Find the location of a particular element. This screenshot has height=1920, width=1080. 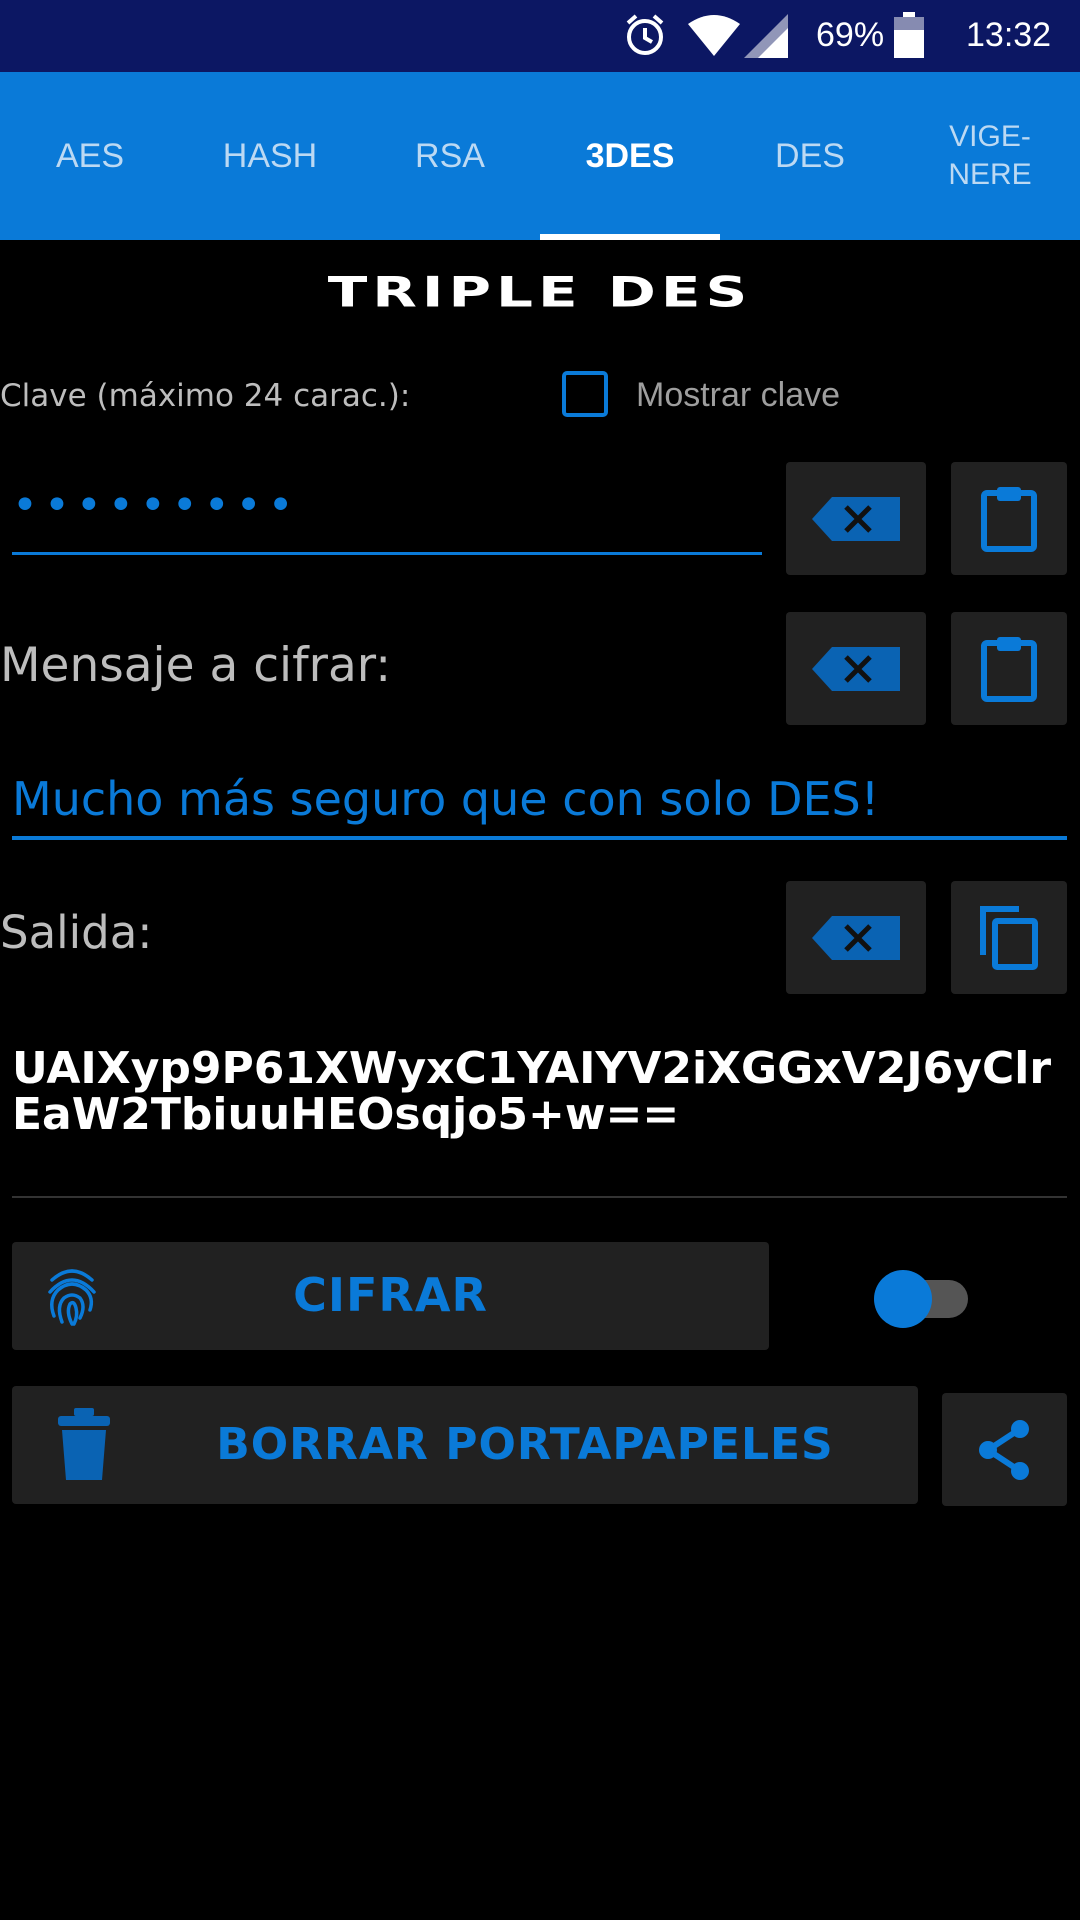

wifi-icon is located at coordinates (714, 38).